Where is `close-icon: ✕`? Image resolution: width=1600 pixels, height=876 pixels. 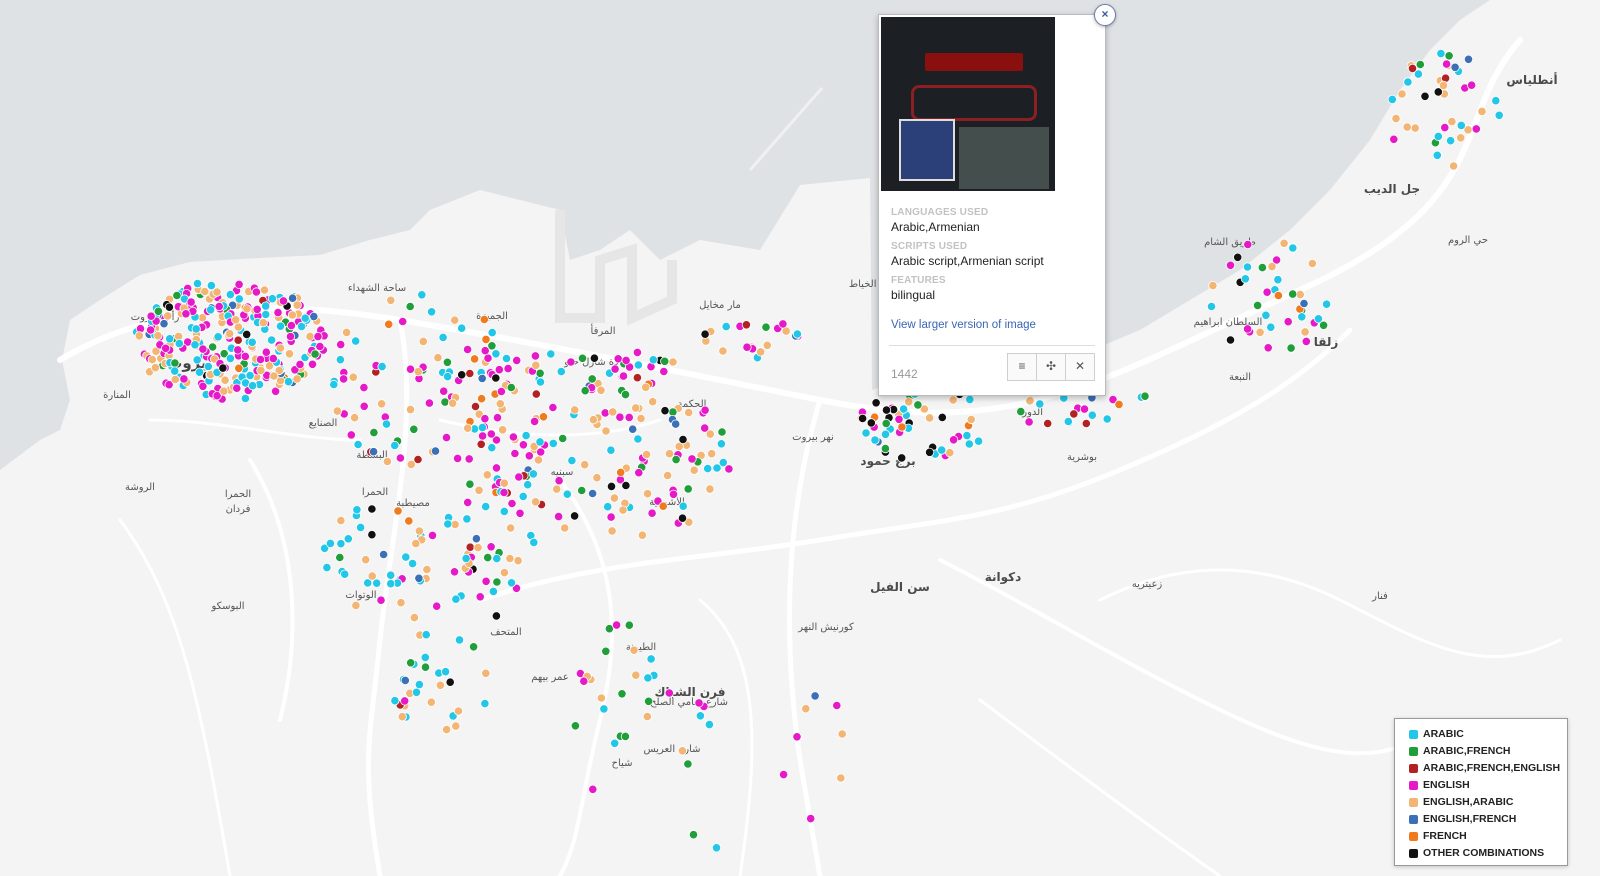
close-icon: ✕ is located at coordinates (1080, 367).